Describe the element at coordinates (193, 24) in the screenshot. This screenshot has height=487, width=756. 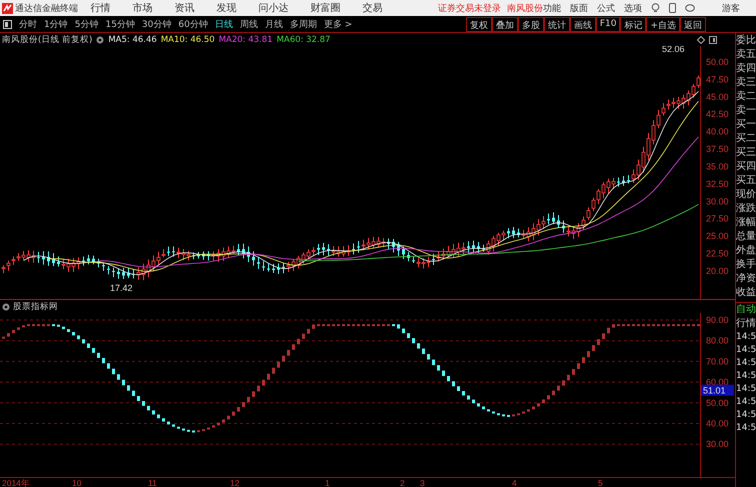
I see `period-tab: 60分钟` at that location.